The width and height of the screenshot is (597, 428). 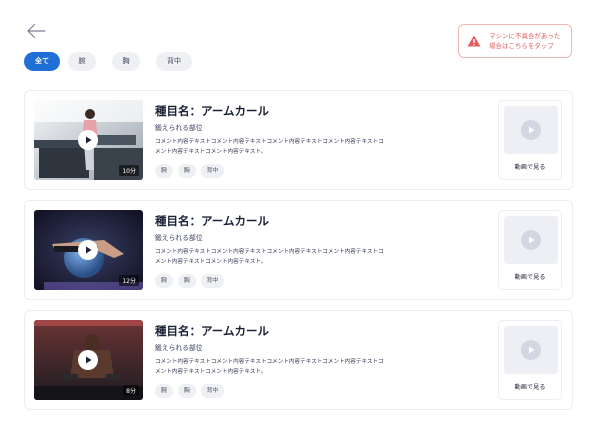 I want to click on alert-text: マシンに不具合があった 場合はこちらをタップ, so click(x=524, y=41).